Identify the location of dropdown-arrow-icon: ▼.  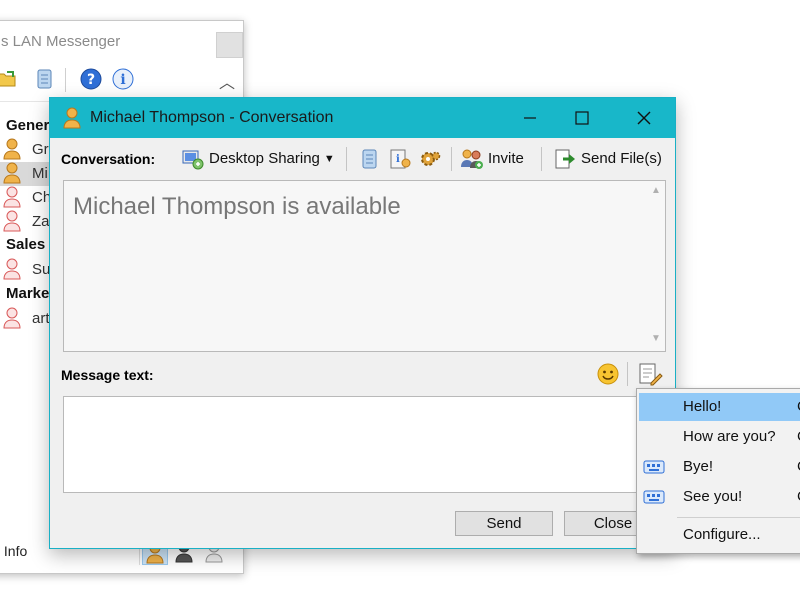
(329, 159).